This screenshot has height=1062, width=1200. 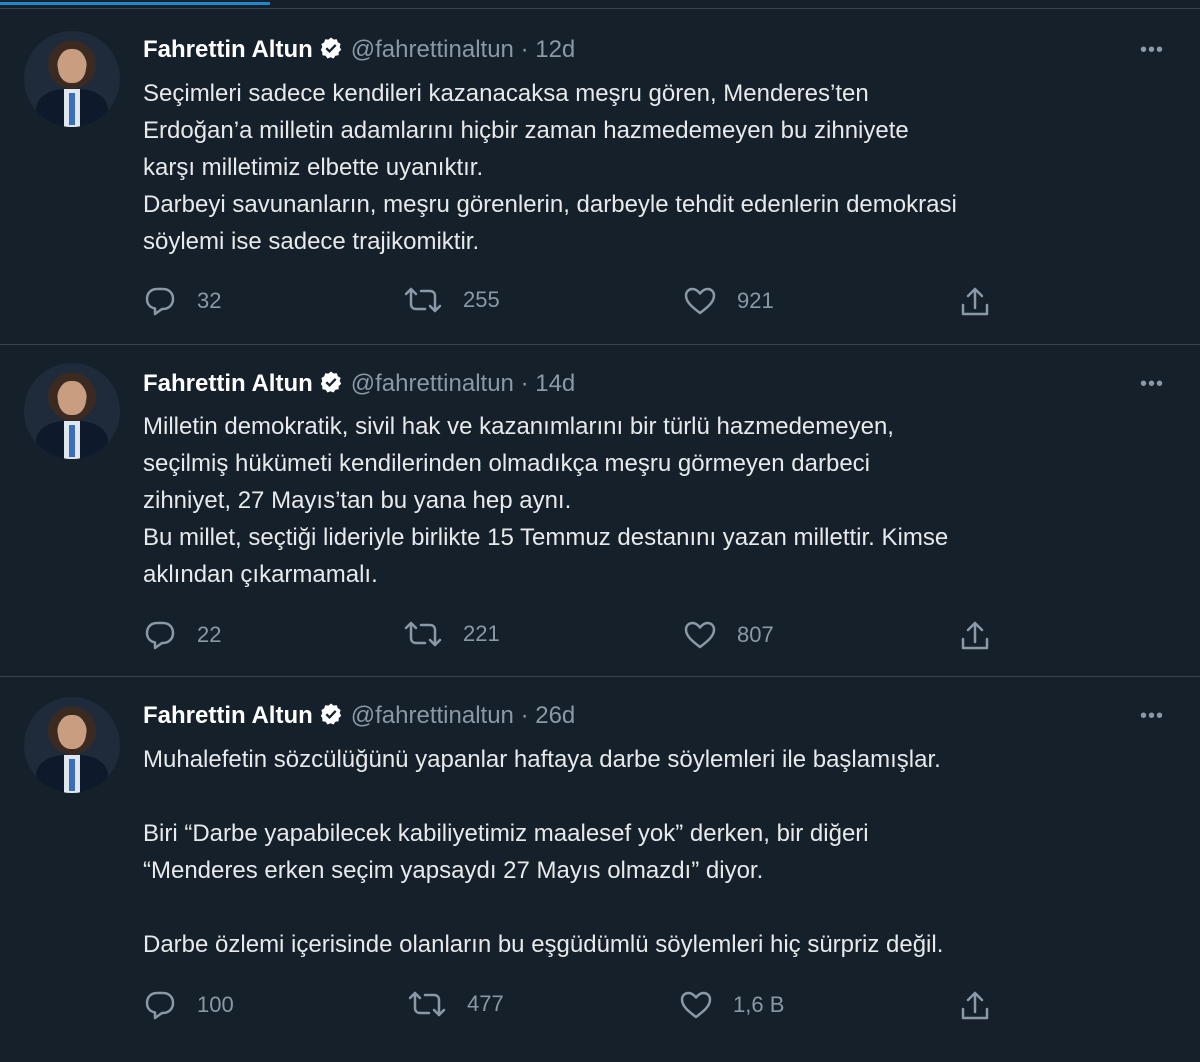 What do you see at coordinates (209, 300) in the screenshot?
I see `reply-count: 32` at bounding box center [209, 300].